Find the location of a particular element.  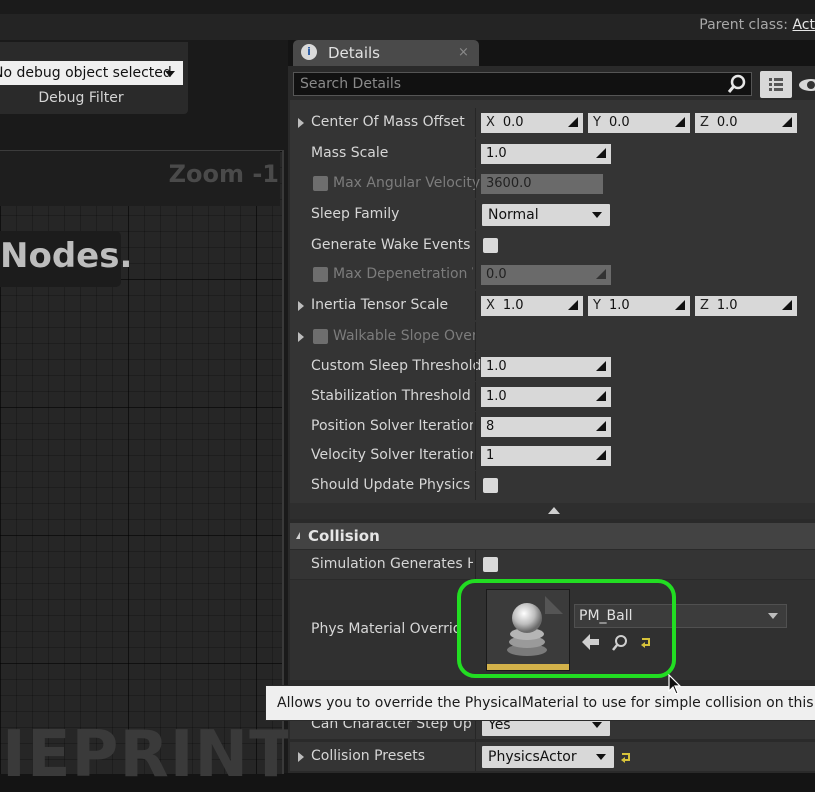

stabilization-threshold-field: 1.0 is located at coordinates (546, 397).